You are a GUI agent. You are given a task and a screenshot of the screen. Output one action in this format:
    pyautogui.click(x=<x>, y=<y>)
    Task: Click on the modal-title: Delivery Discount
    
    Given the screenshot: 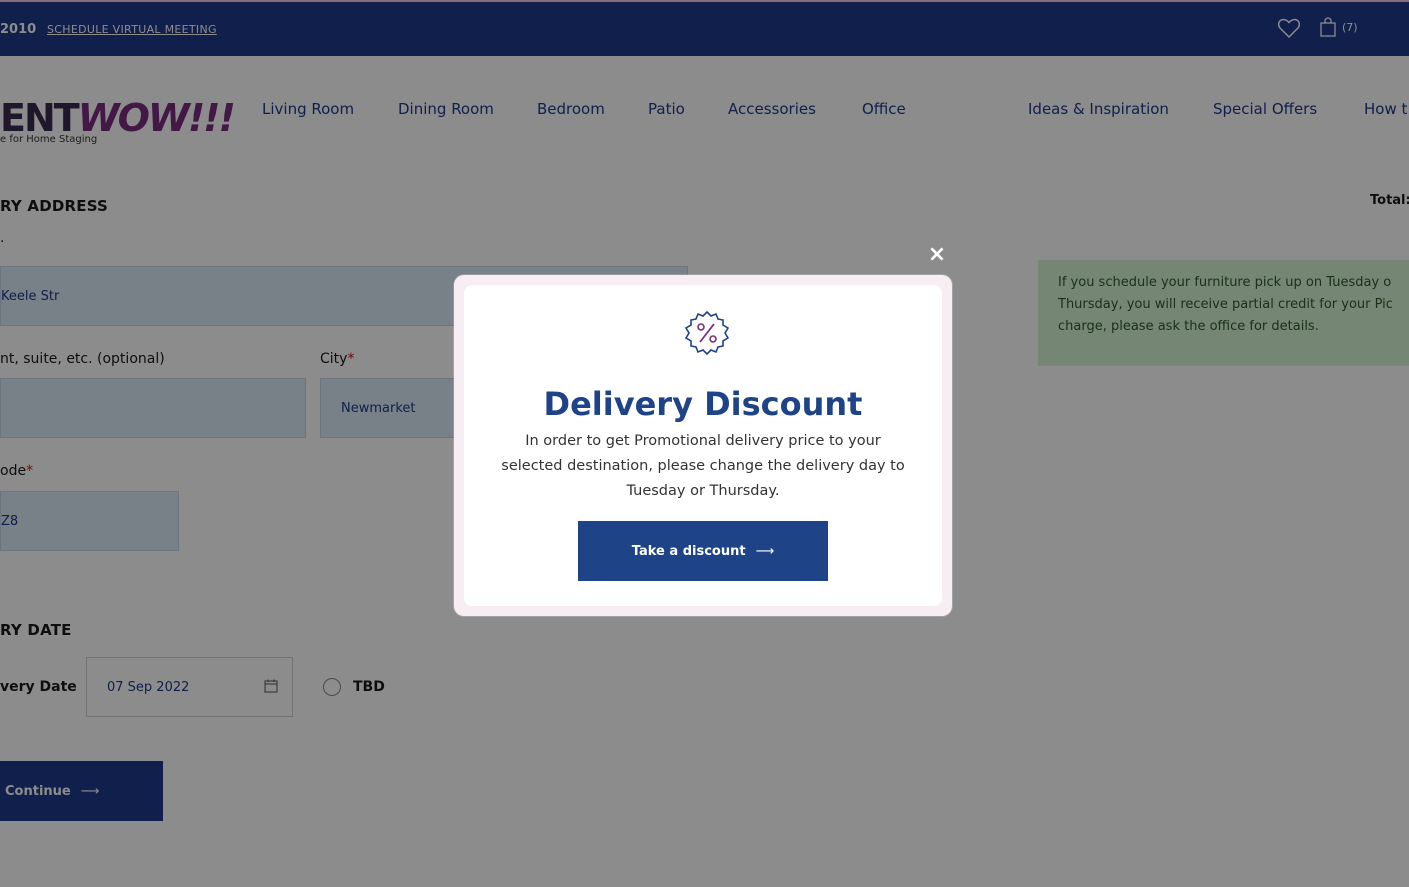 What is the action you would take?
    pyautogui.click(x=703, y=404)
    